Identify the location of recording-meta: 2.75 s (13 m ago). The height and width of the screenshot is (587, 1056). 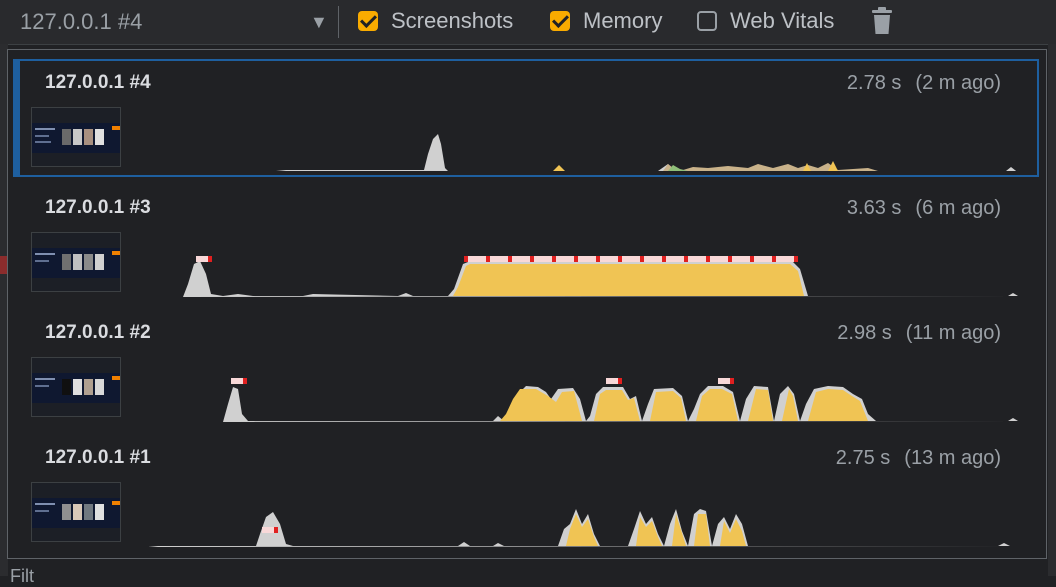
(918, 458).